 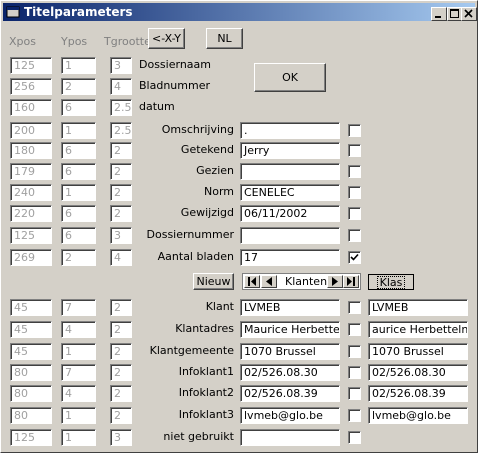 What do you see at coordinates (438, 17) in the screenshot?
I see `minimize-icon` at bounding box center [438, 17].